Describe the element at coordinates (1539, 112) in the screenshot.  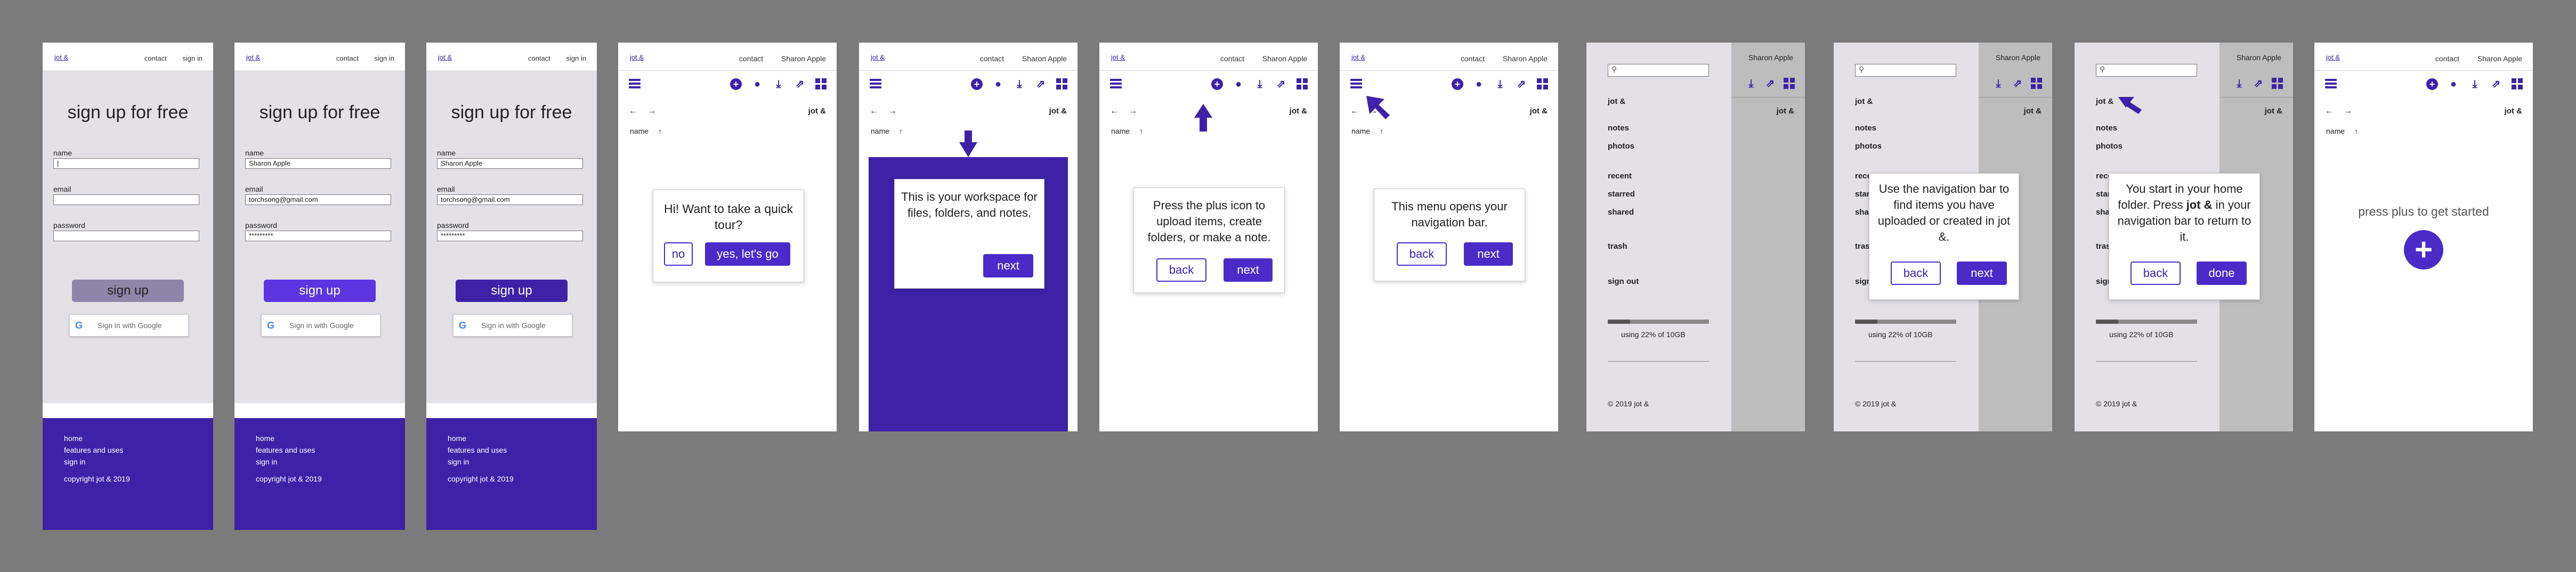
I see `breadcrumb-home: jot &` at that location.